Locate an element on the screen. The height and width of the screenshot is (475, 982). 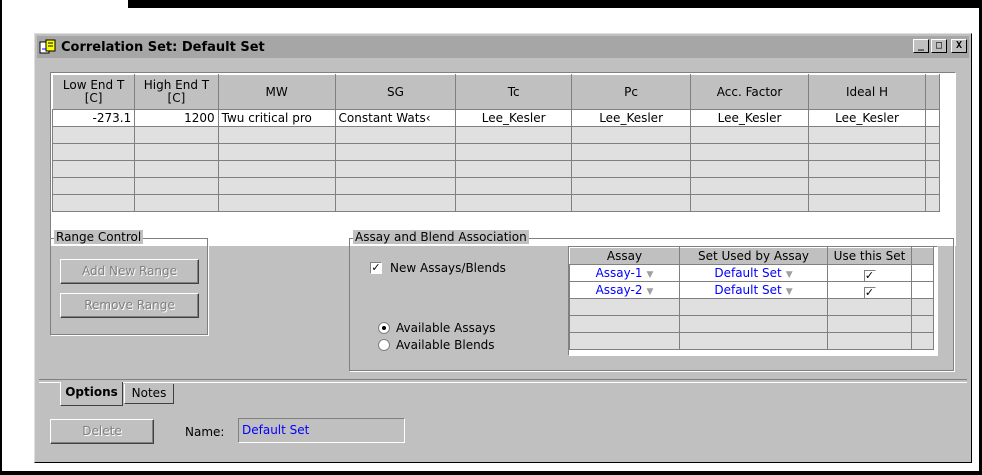
range-control-group is located at coordinates (129, 286).